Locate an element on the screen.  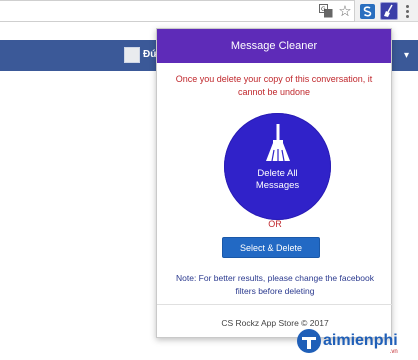
delete-all-label-line2: Messages is located at coordinates (277, 185).